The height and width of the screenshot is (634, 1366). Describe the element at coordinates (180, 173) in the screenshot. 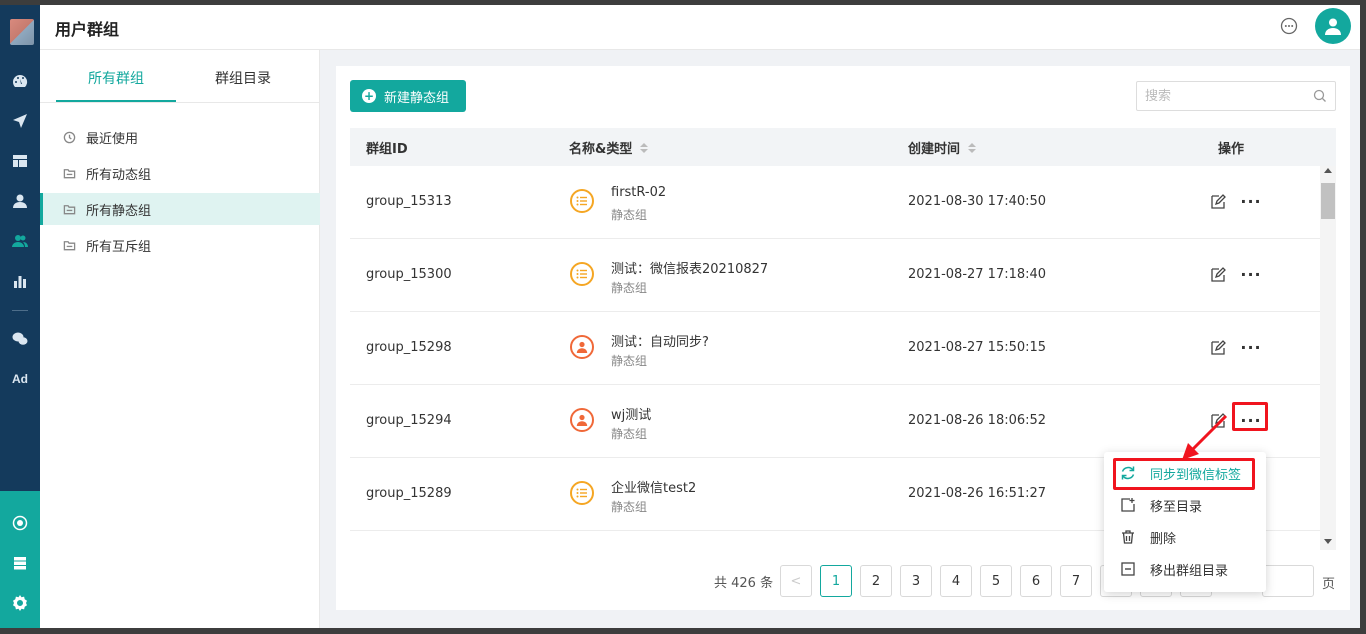

I see `tree-item-dynamic: 所有动态组` at that location.